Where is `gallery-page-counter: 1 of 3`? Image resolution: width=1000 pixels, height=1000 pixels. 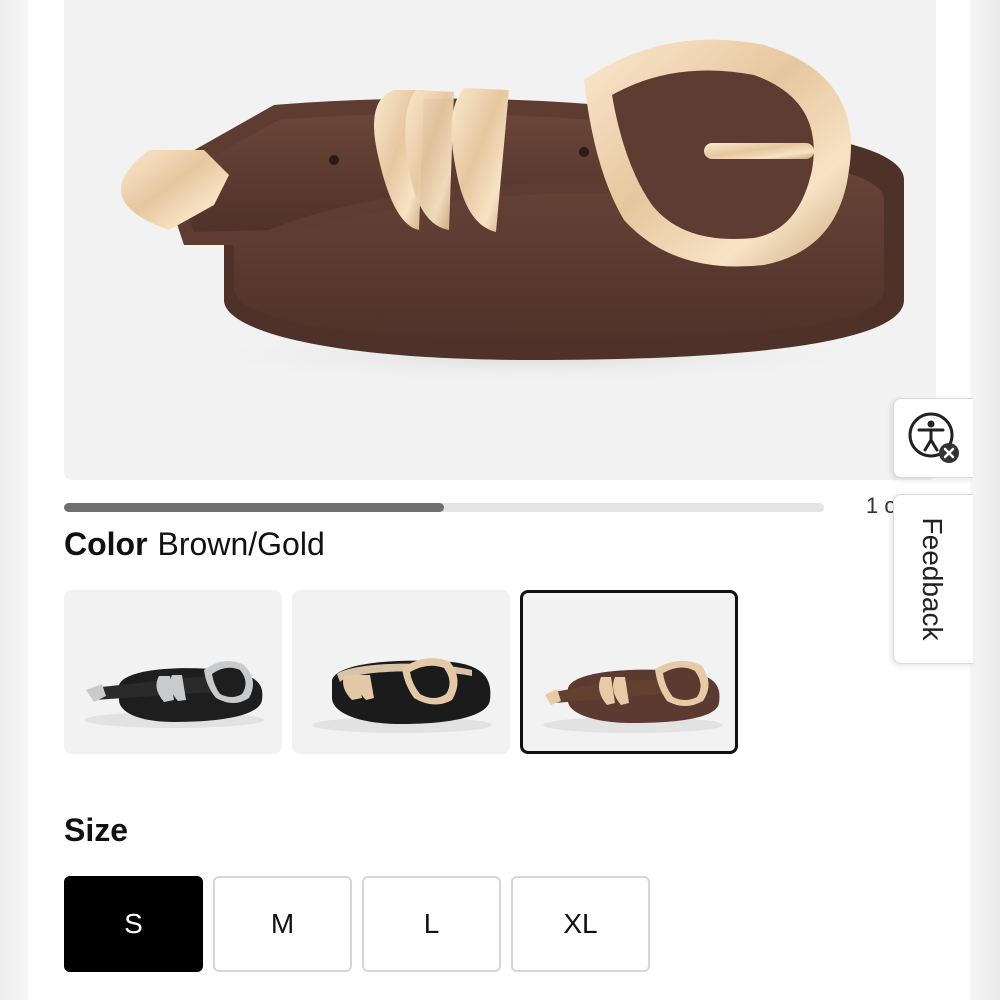 gallery-page-counter: 1 of 3 is located at coordinates (881, 505).